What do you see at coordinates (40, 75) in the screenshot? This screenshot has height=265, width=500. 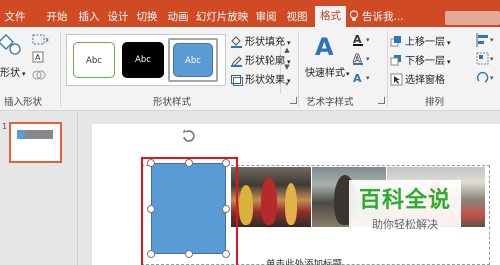 I see `merge-shapes-icon` at bounding box center [40, 75].